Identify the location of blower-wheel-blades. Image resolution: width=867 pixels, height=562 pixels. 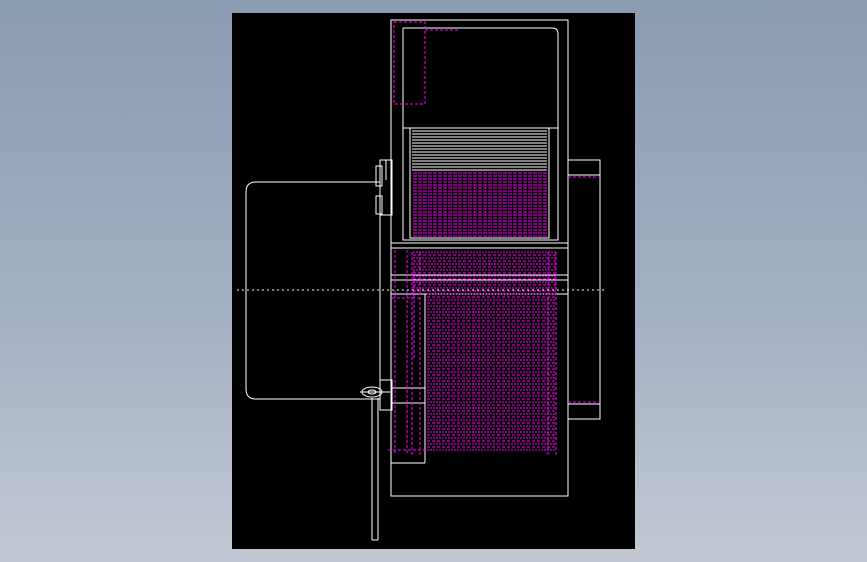
(479, 150).